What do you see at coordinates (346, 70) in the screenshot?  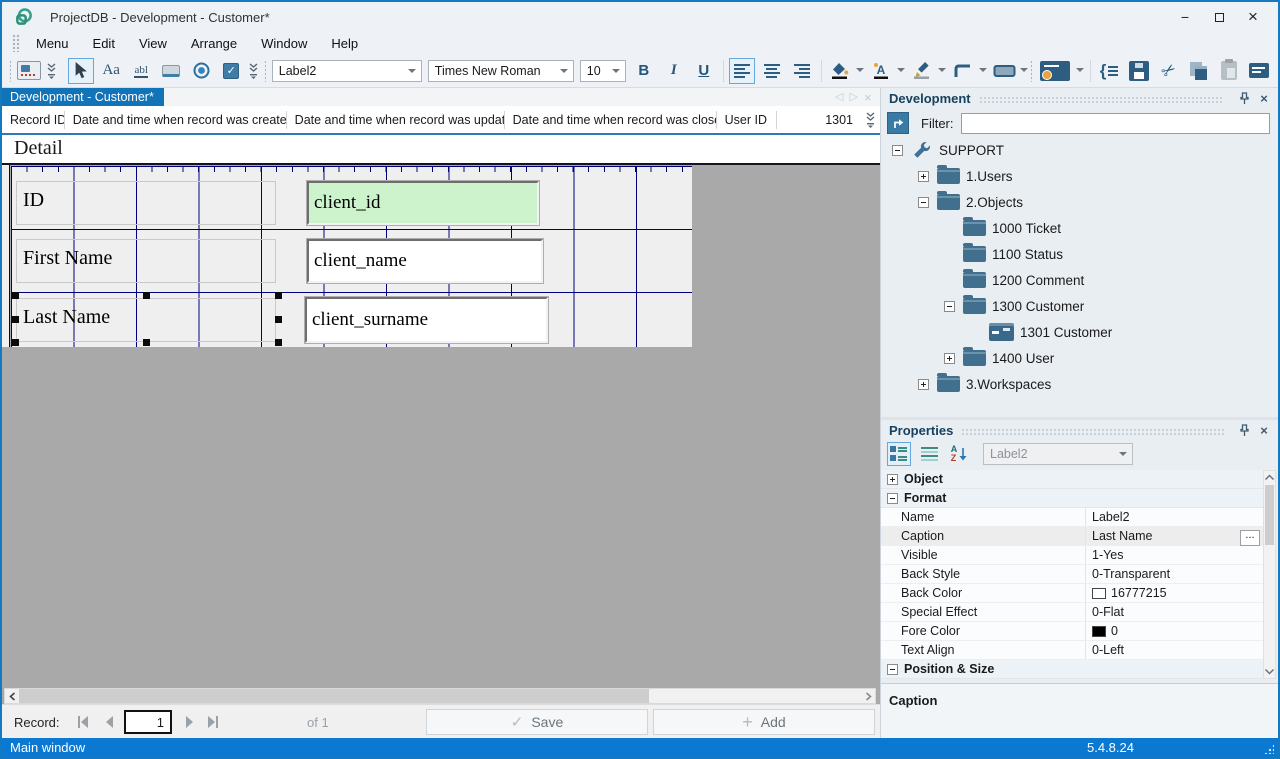 I see `object-selector-combo: Label2` at bounding box center [346, 70].